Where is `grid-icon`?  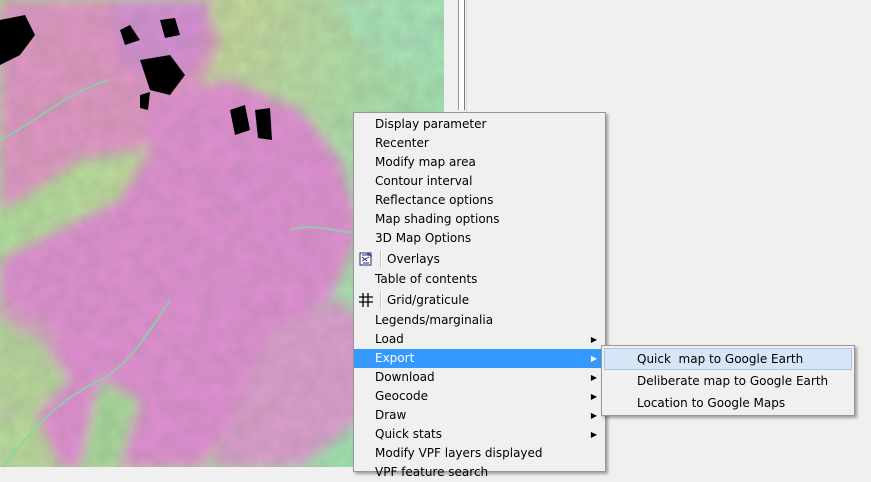 grid-icon is located at coordinates (366, 300).